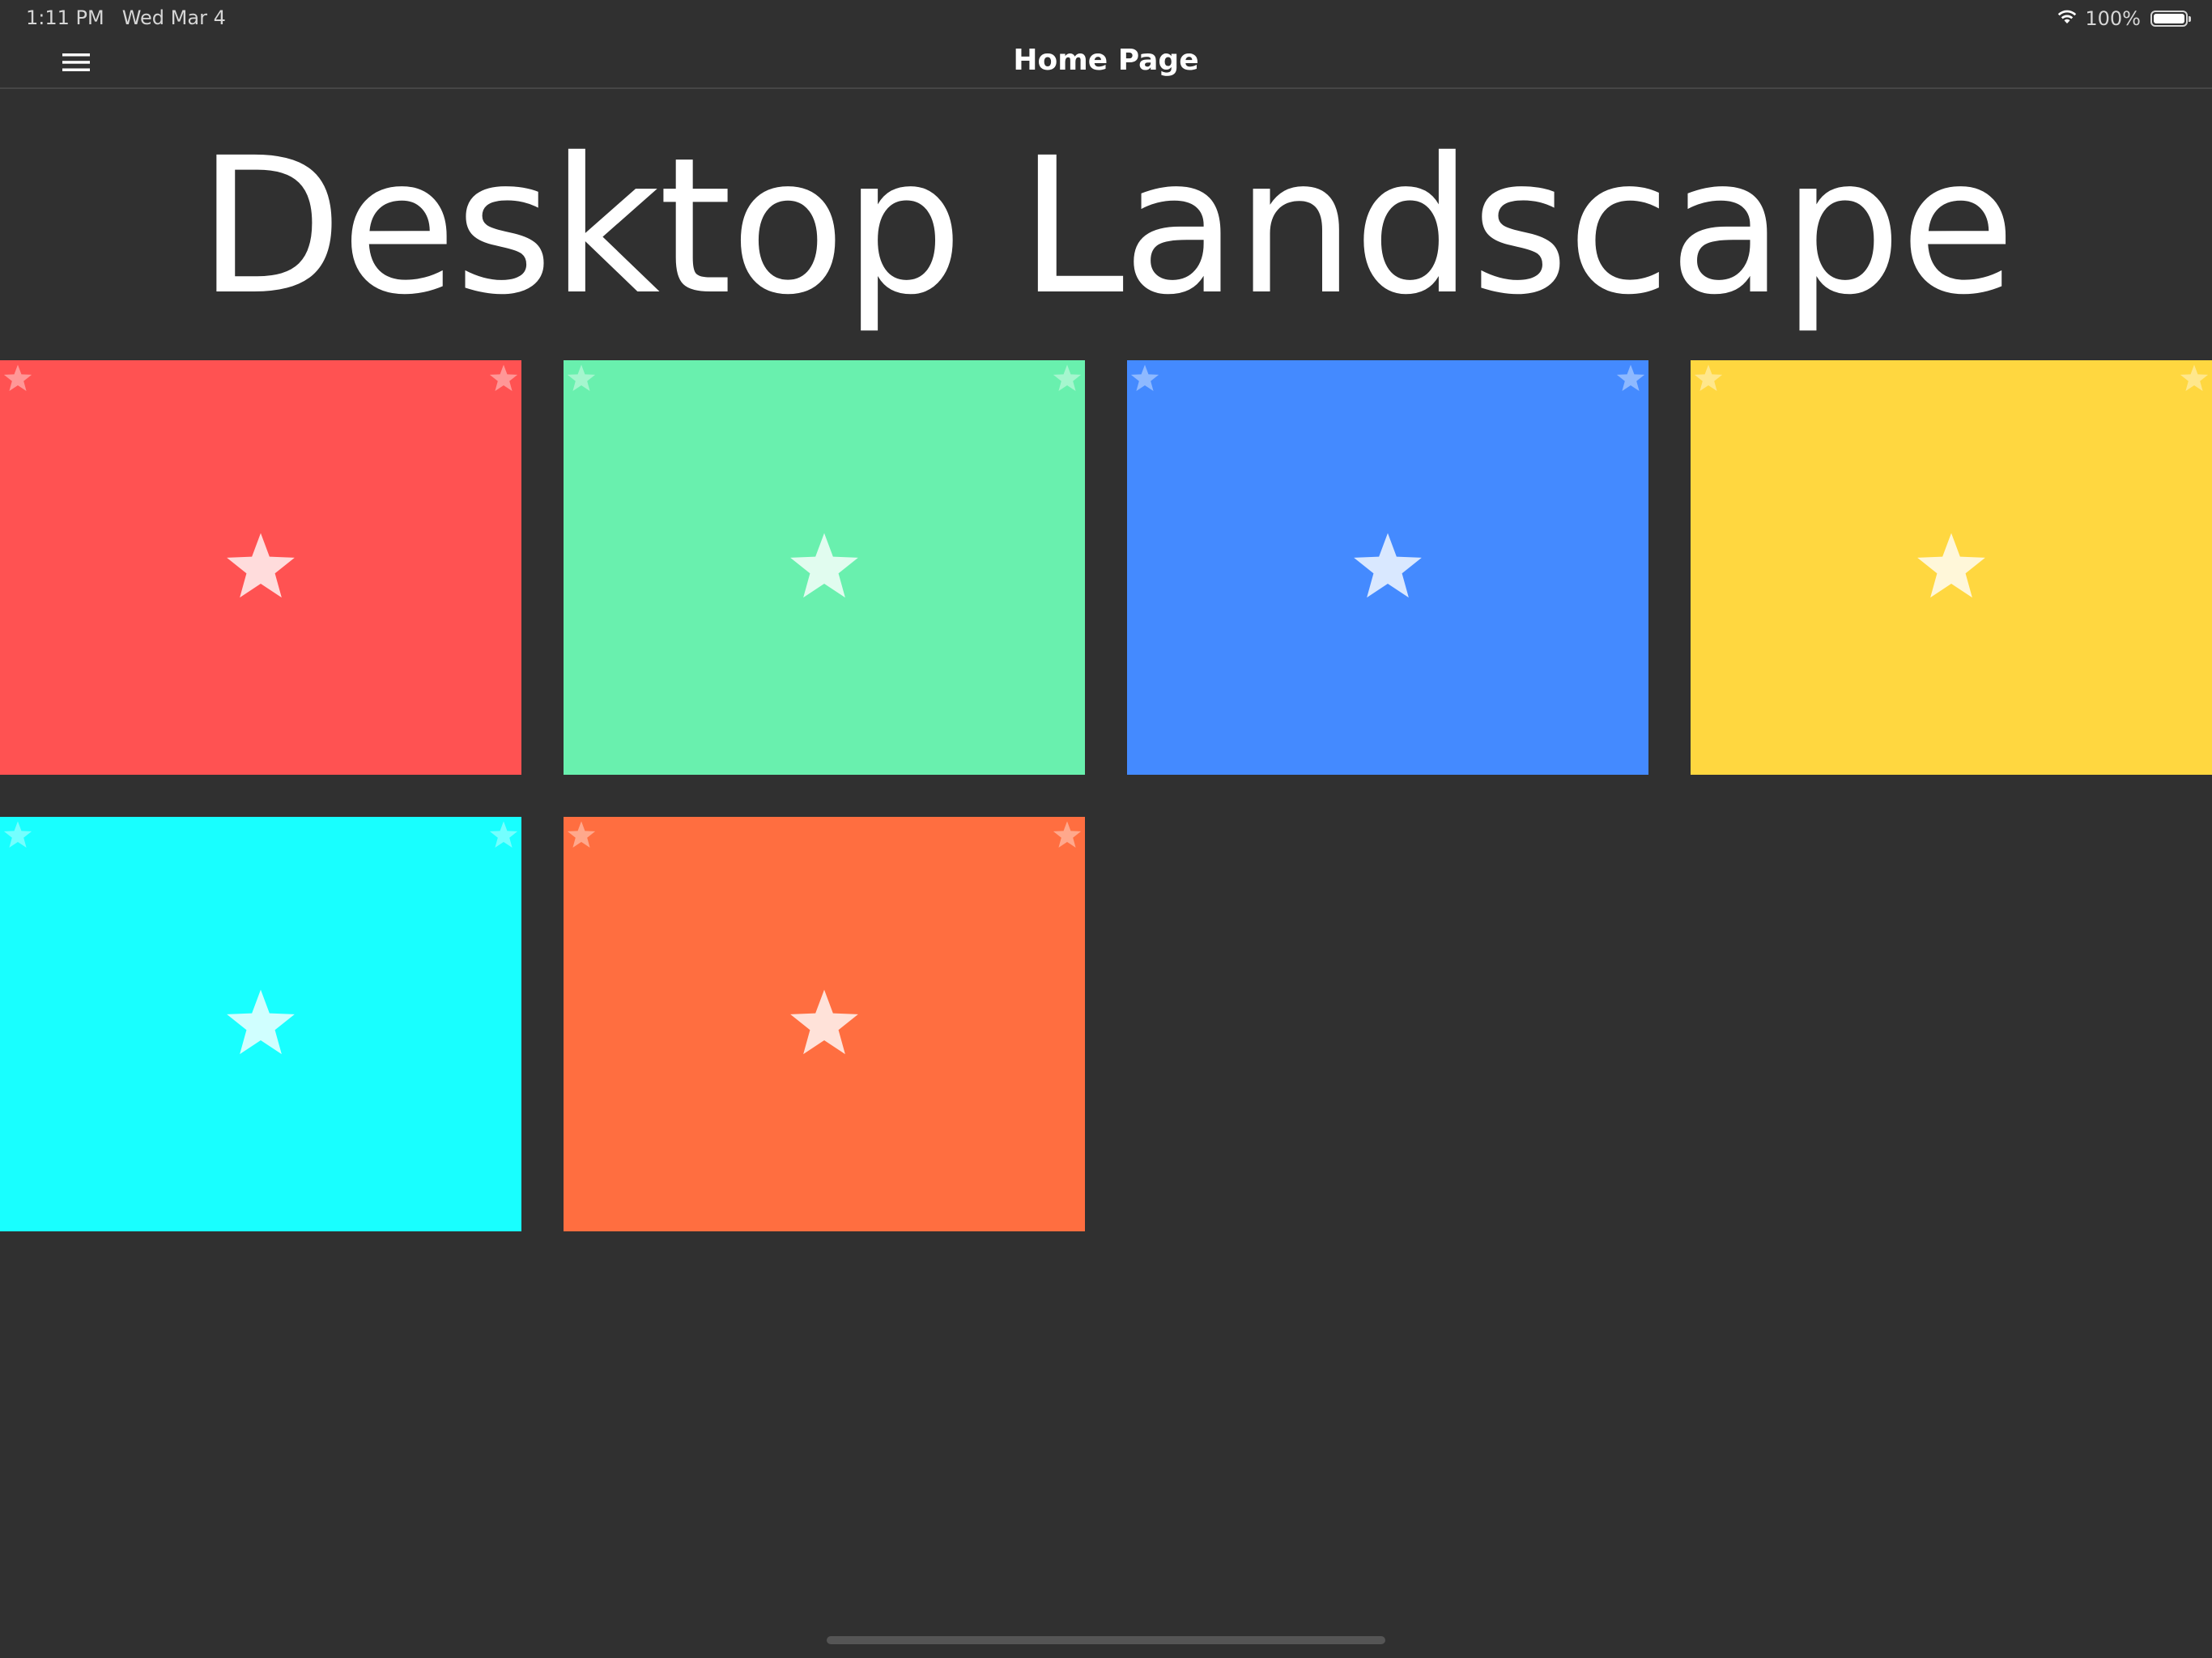 This screenshot has height=1658, width=2212. I want to click on tile-green, so click(825, 567).